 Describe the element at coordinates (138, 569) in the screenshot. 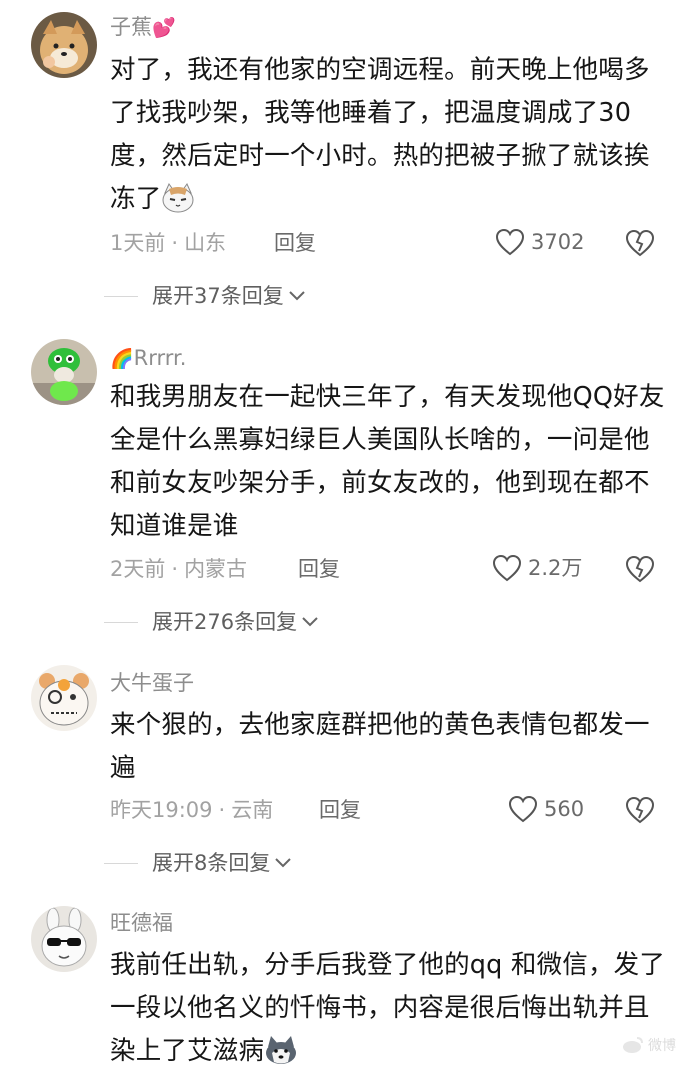

I see `timestamp: 2天前` at that location.